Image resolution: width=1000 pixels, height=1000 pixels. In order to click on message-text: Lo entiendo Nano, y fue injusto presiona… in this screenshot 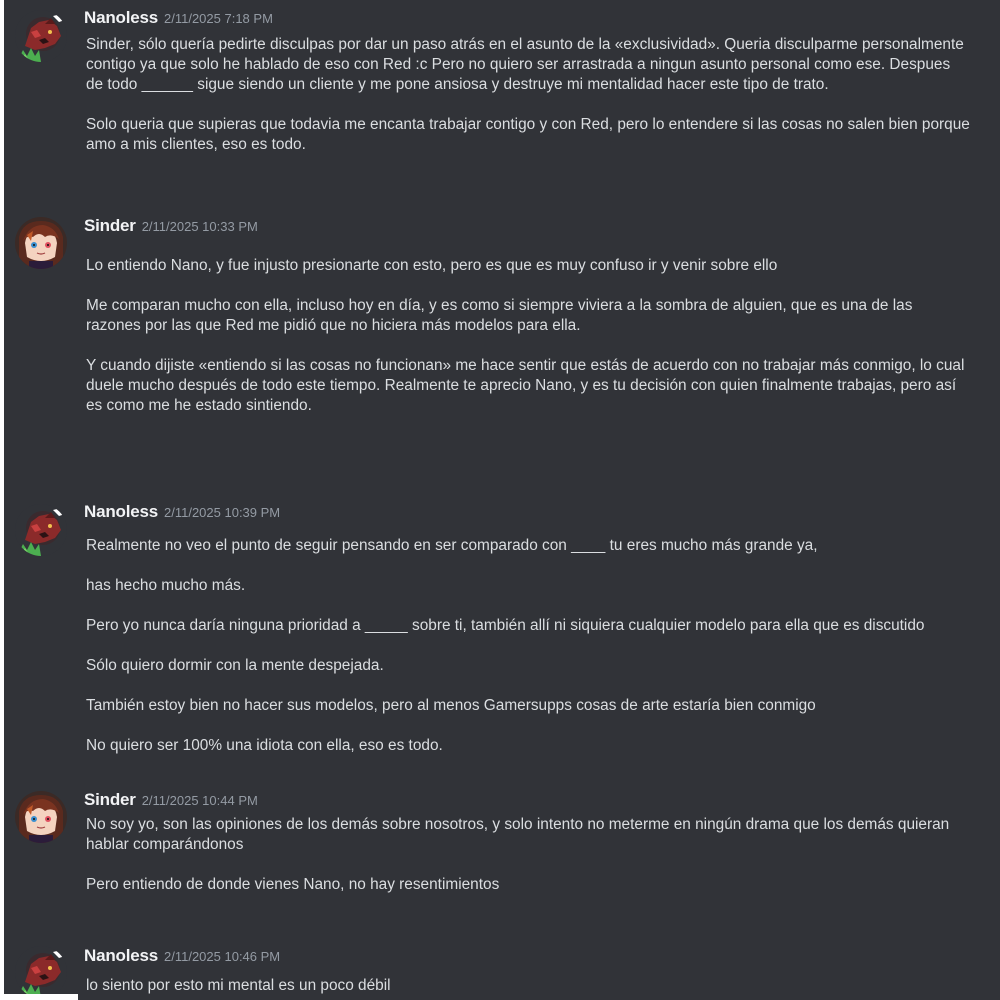, I will do `click(432, 265)`.